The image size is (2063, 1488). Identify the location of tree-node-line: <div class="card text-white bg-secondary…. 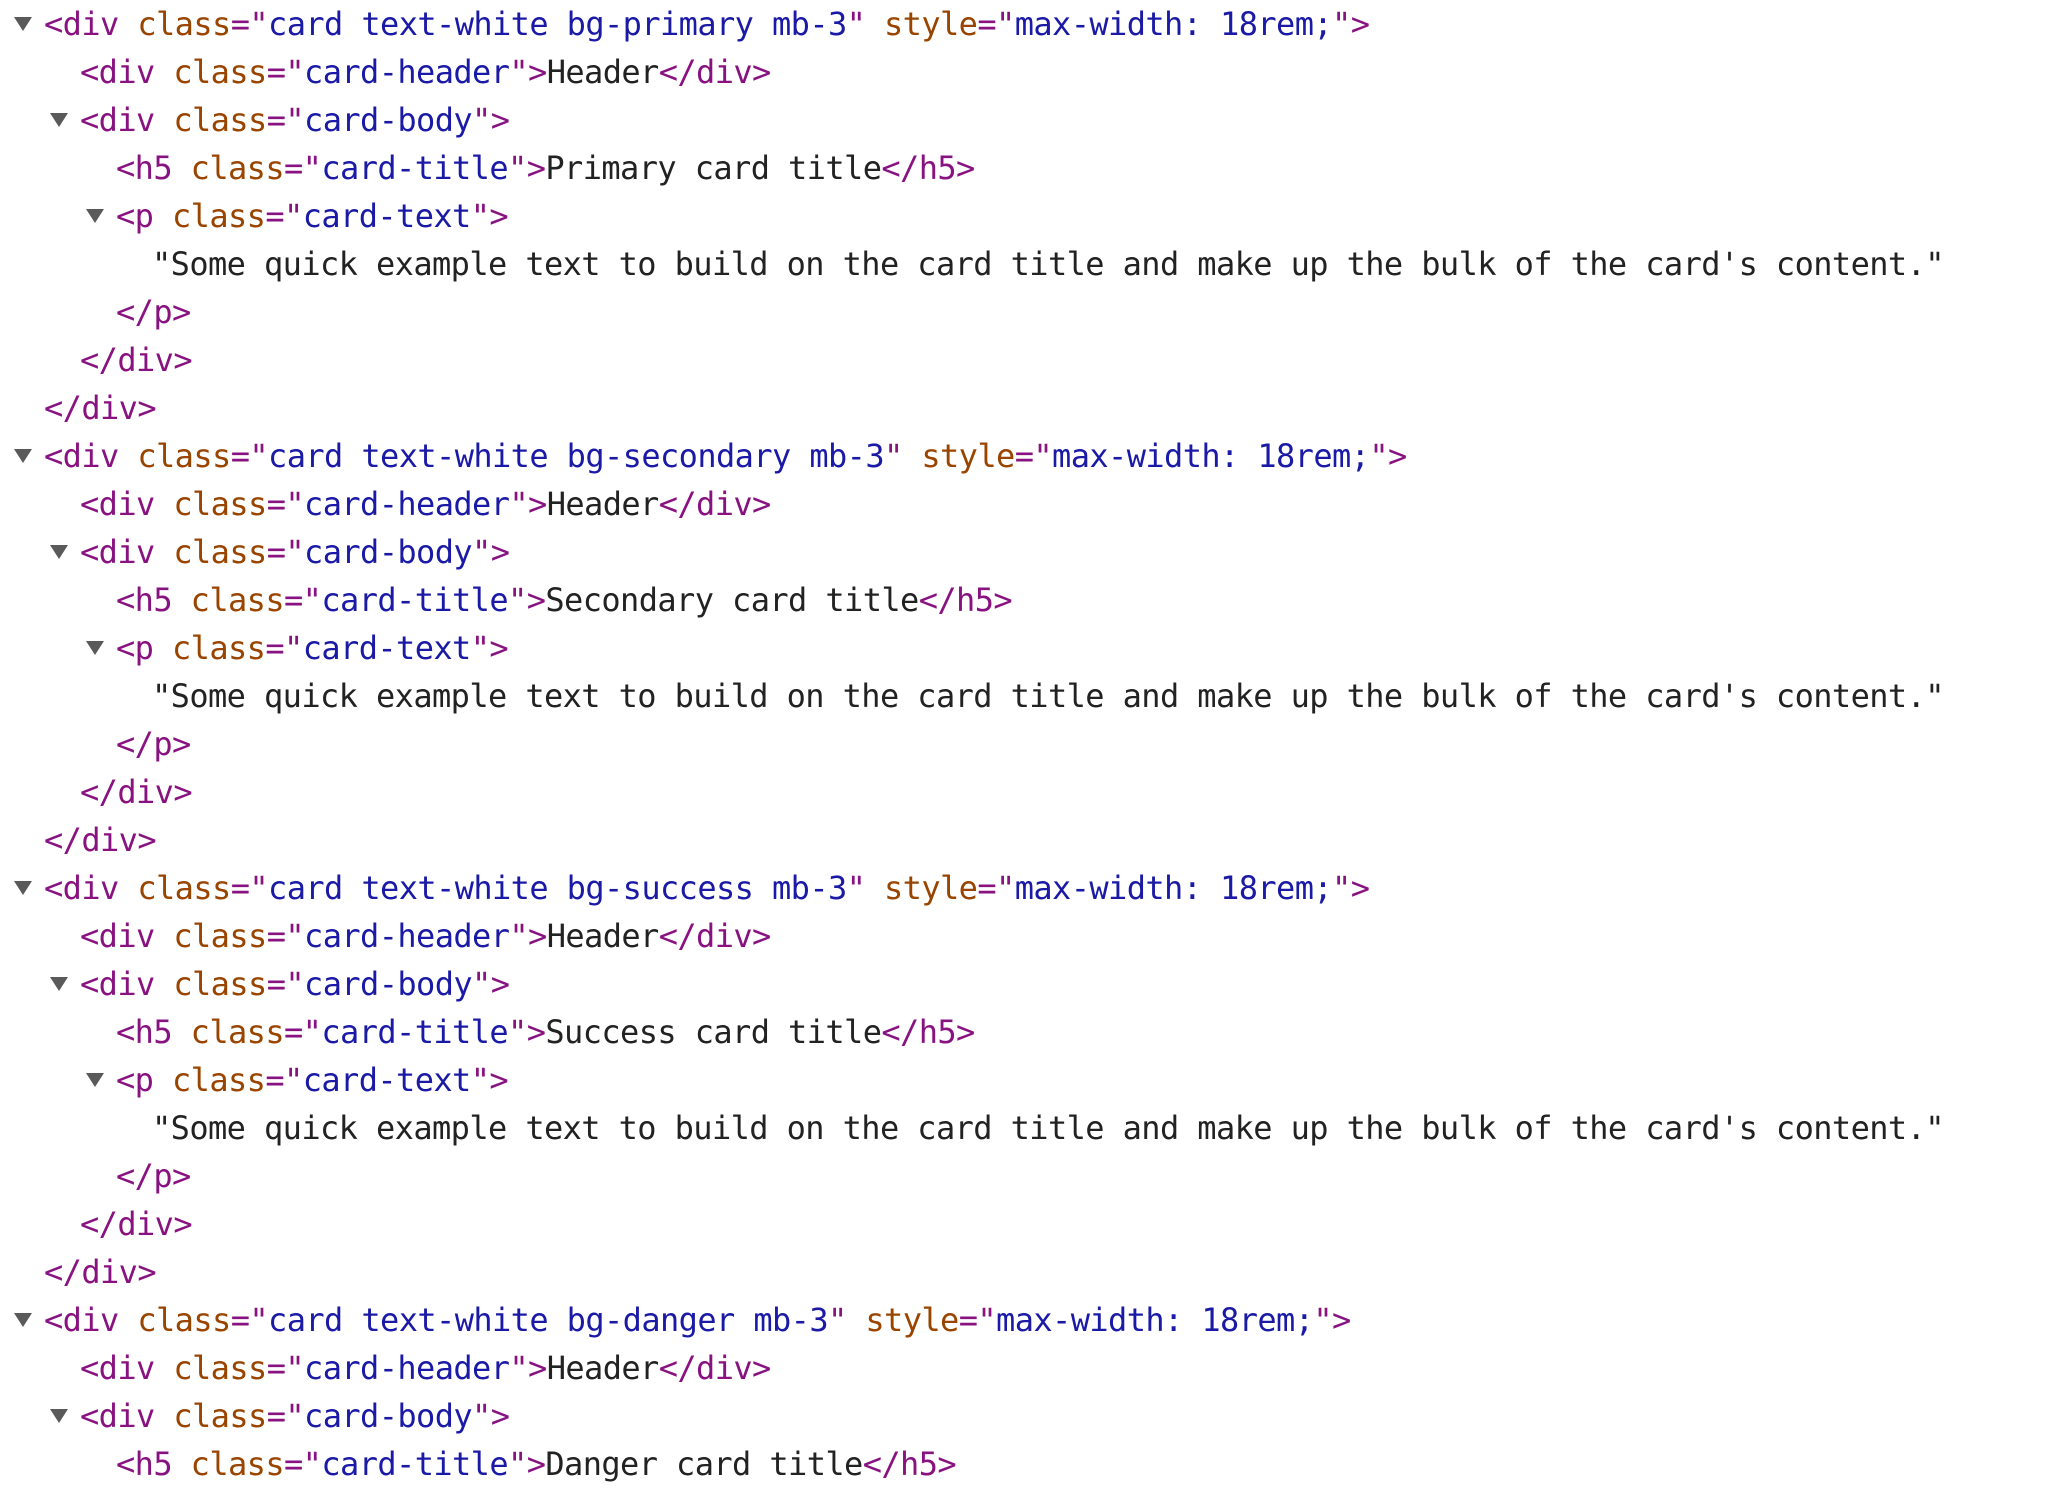
(1031, 456).